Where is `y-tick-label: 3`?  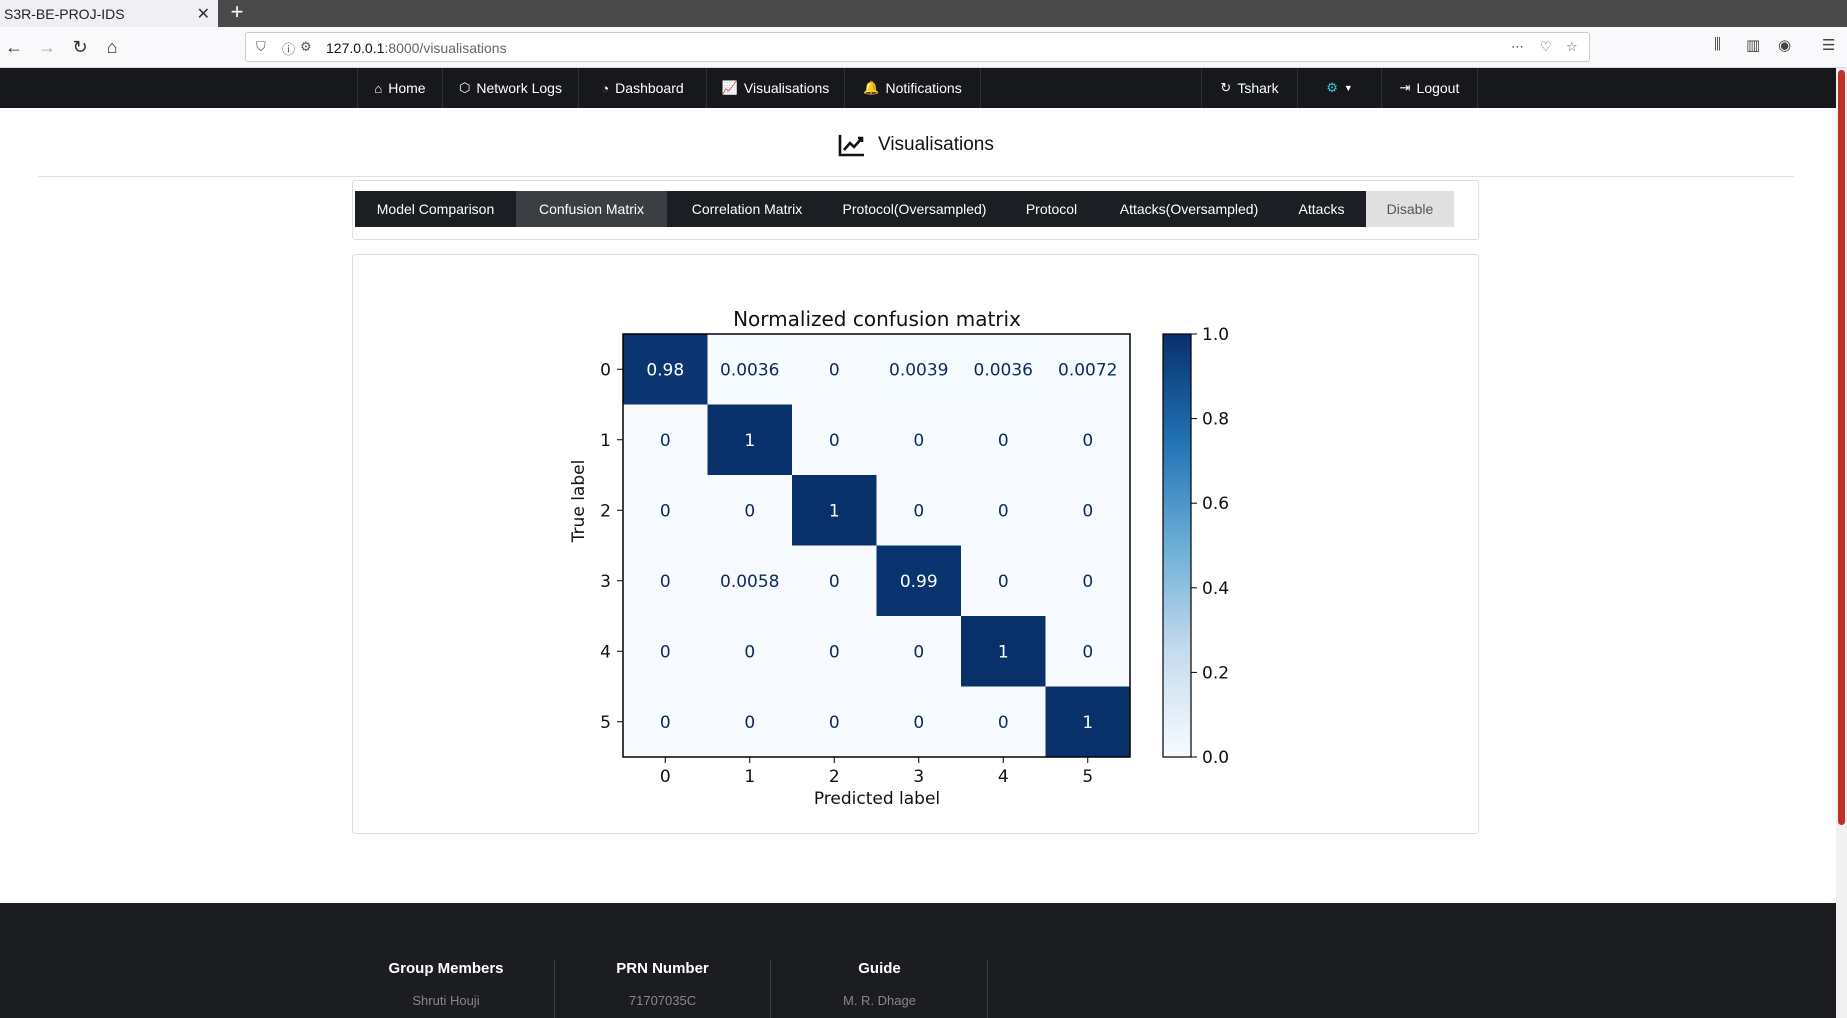
y-tick-label: 3 is located at coordinates (605, 582).